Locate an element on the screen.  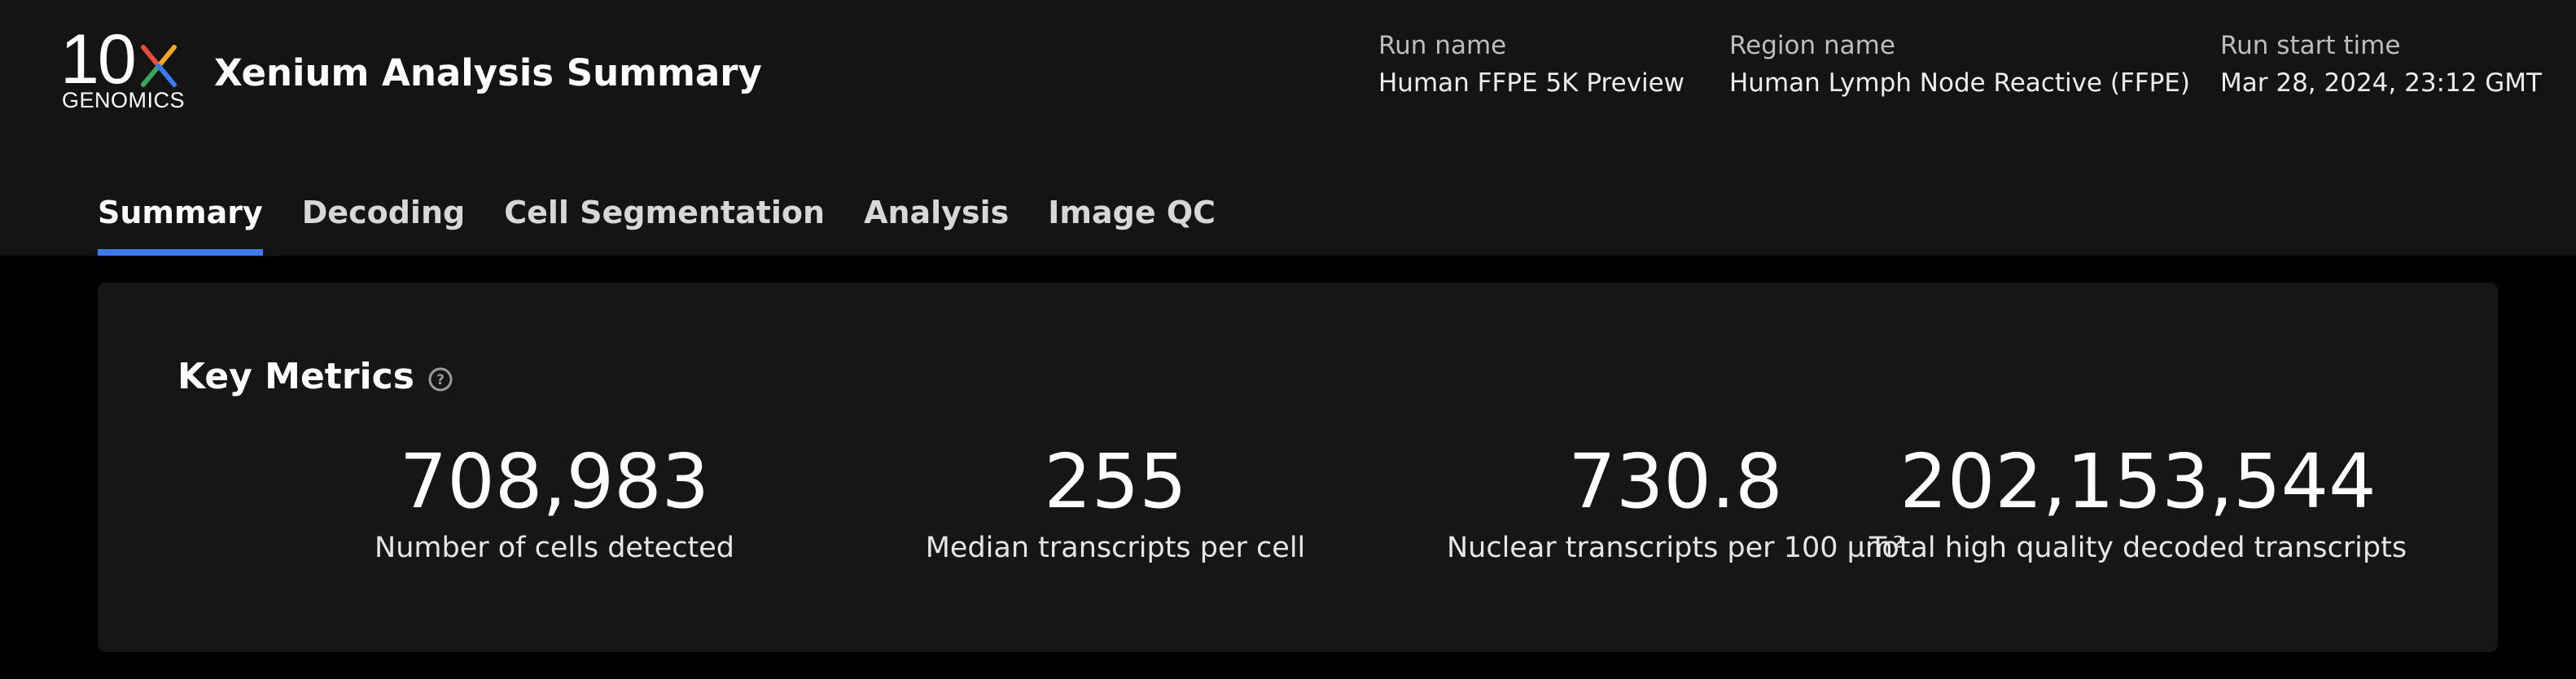
logo-x-icon is located at coordinates (159, 66).